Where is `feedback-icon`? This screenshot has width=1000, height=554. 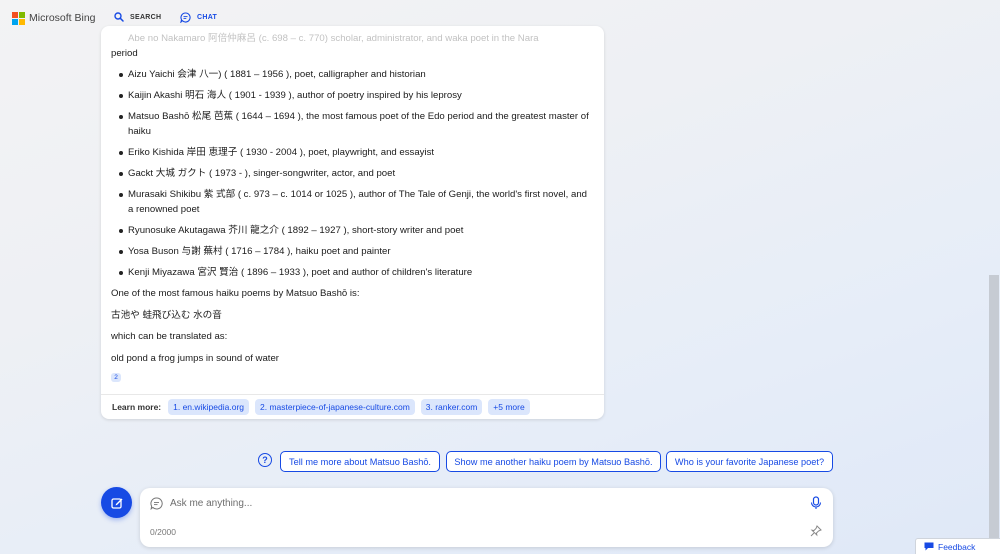 feedback-icon is located at coordinates (929, 546).